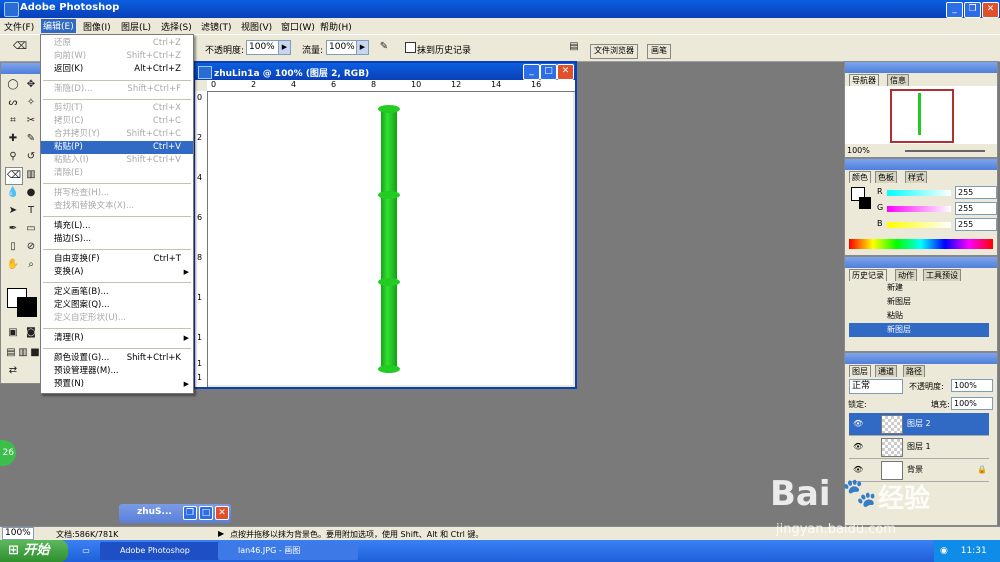 The height and width of the screenshot is (562, 1000). Describe the element at coordinates (13, 333) in the screenshot. I see `standard-mode-icon: ▣` at that location.